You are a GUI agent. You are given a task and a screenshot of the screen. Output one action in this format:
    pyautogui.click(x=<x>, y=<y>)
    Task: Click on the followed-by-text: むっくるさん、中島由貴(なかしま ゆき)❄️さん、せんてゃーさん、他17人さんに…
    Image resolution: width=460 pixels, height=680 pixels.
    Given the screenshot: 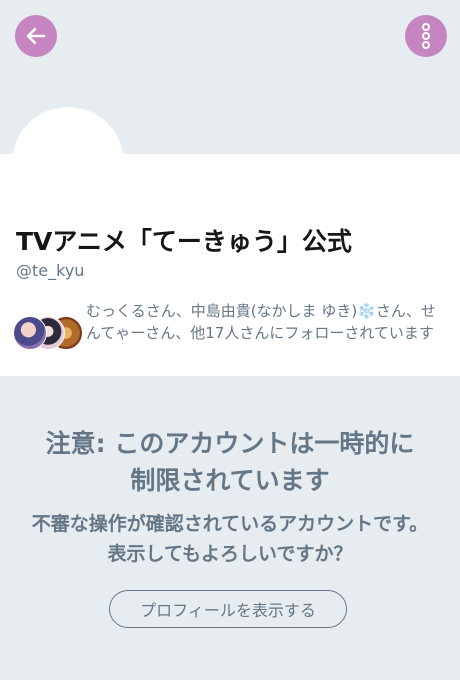 What is the action you would take?
    pyautogui.click(x=266, y=322)
    